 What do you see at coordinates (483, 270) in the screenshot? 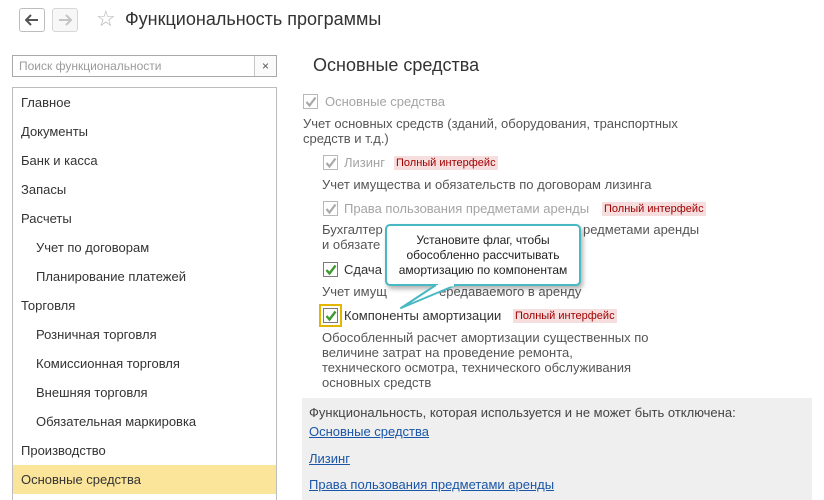
I see `tooltip-line: амортизацию по компонентам` at bounding box center [483, 270].